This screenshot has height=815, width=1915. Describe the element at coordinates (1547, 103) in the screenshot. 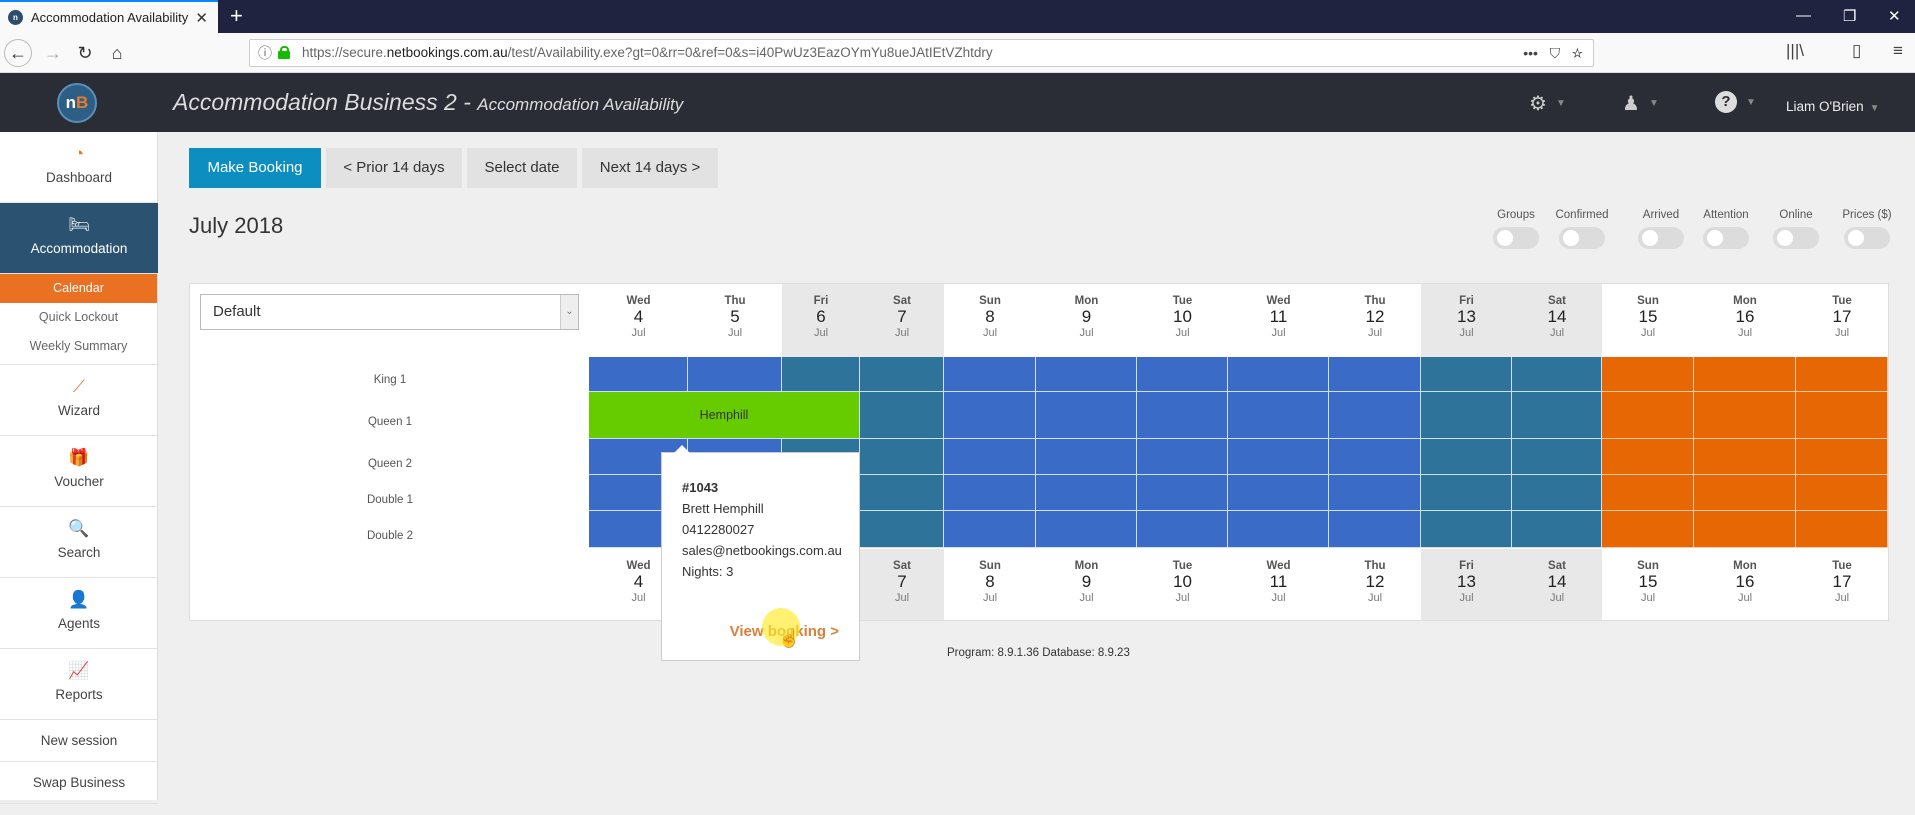

I see `settings-menu: ⚙ ▼` at that location.